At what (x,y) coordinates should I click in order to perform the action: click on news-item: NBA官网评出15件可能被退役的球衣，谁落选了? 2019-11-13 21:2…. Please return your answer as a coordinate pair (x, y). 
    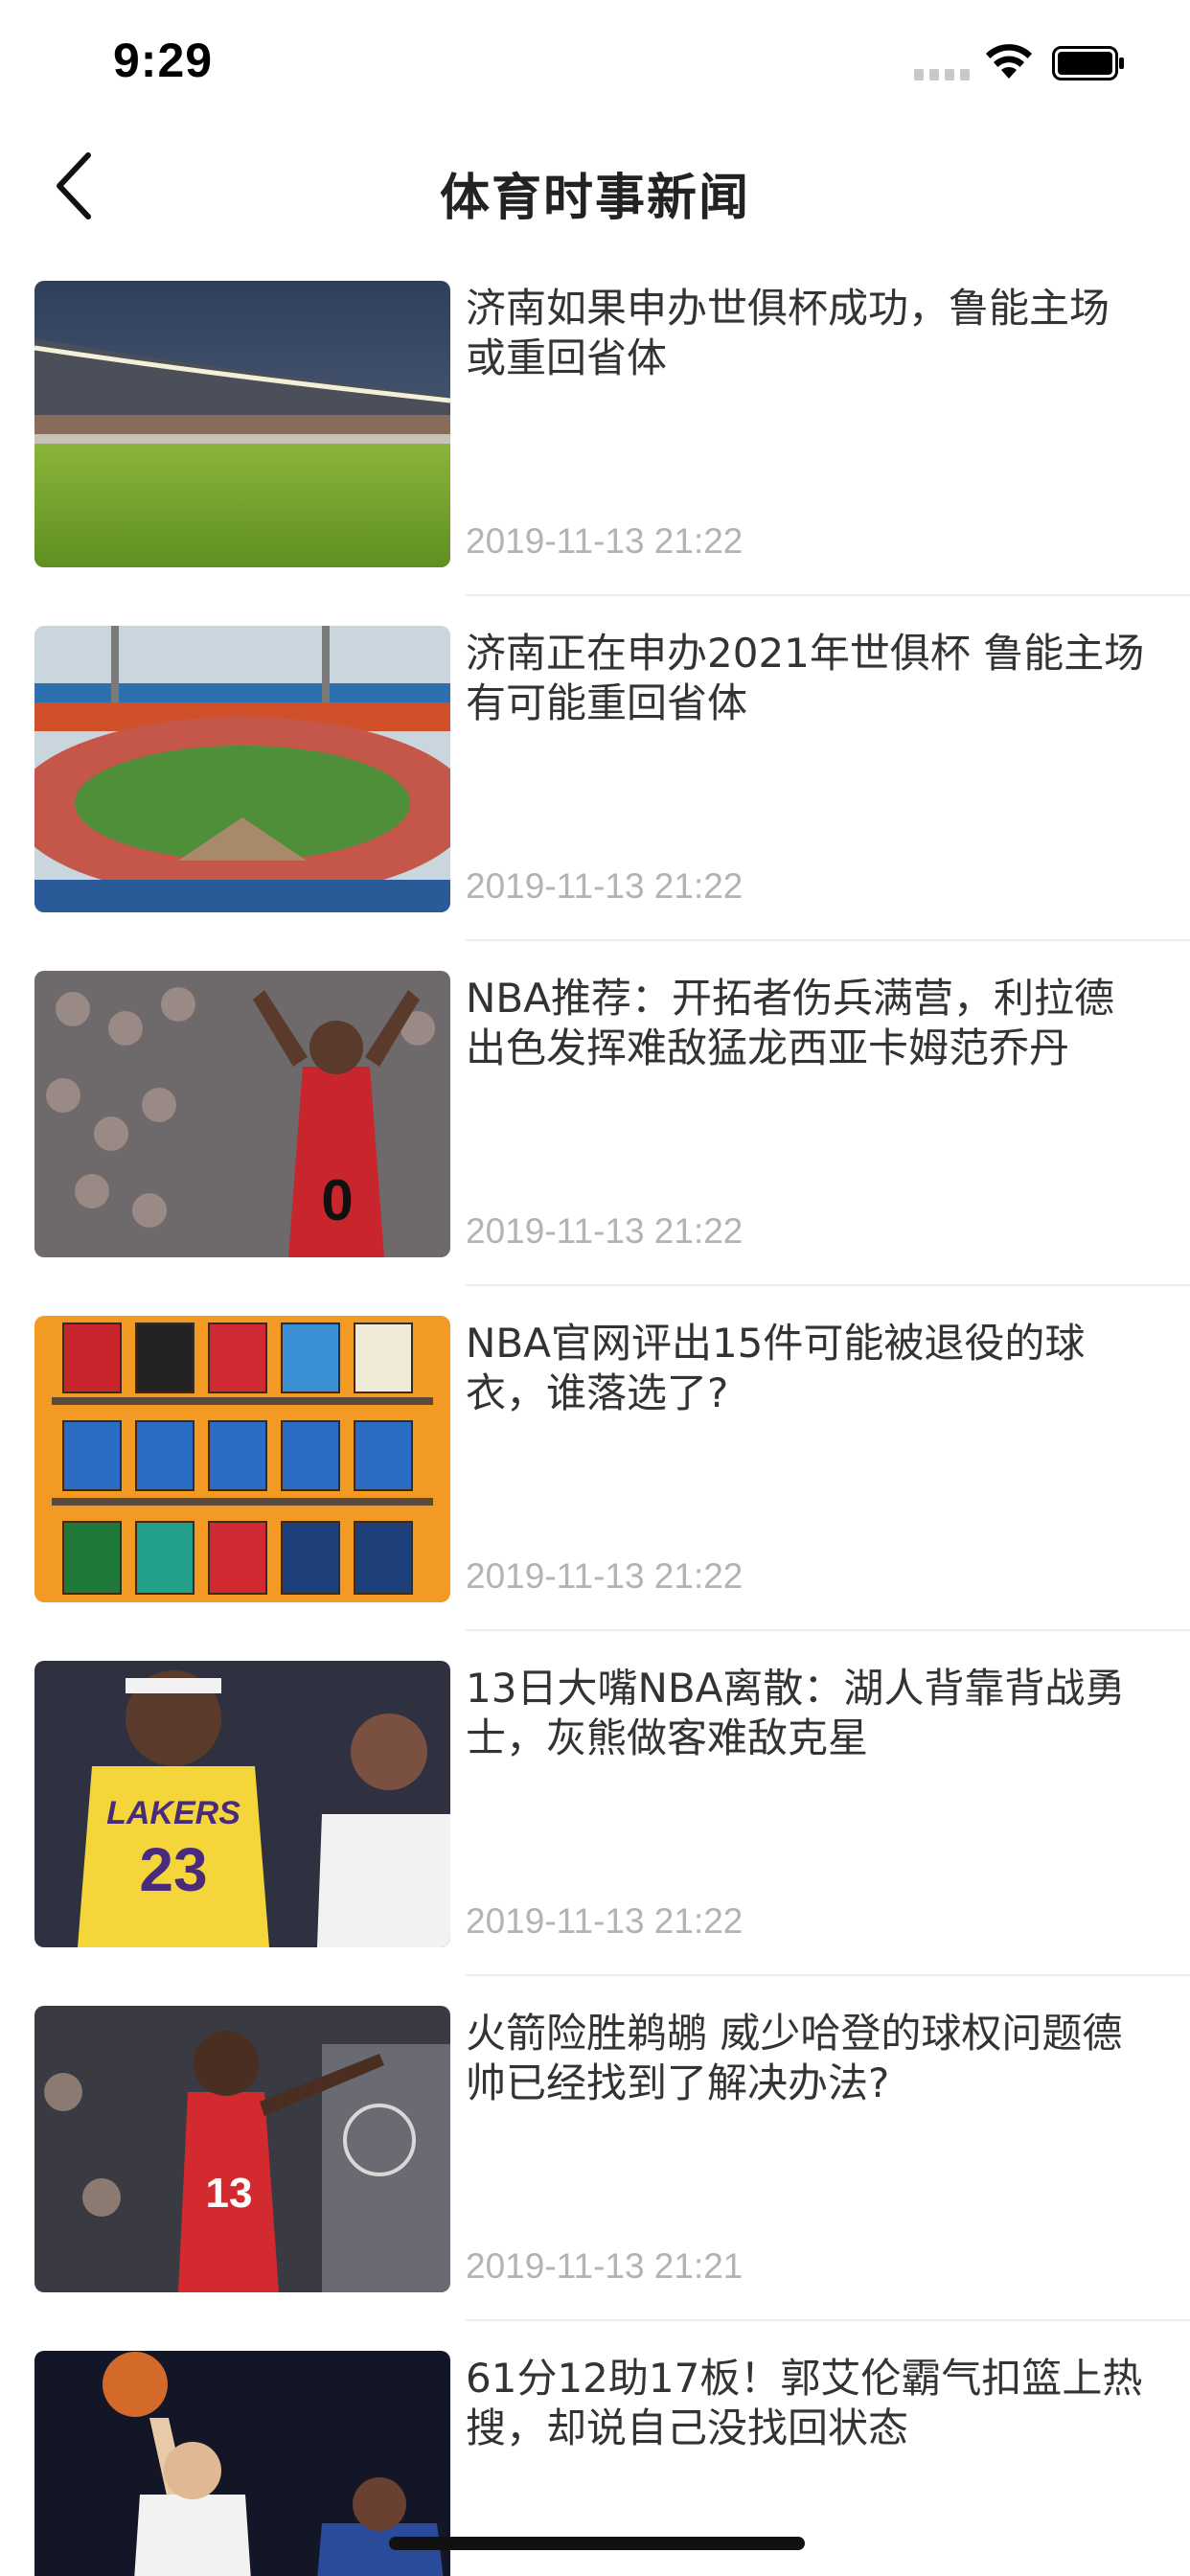
    Looking at the image, I should click on (595, 1458).